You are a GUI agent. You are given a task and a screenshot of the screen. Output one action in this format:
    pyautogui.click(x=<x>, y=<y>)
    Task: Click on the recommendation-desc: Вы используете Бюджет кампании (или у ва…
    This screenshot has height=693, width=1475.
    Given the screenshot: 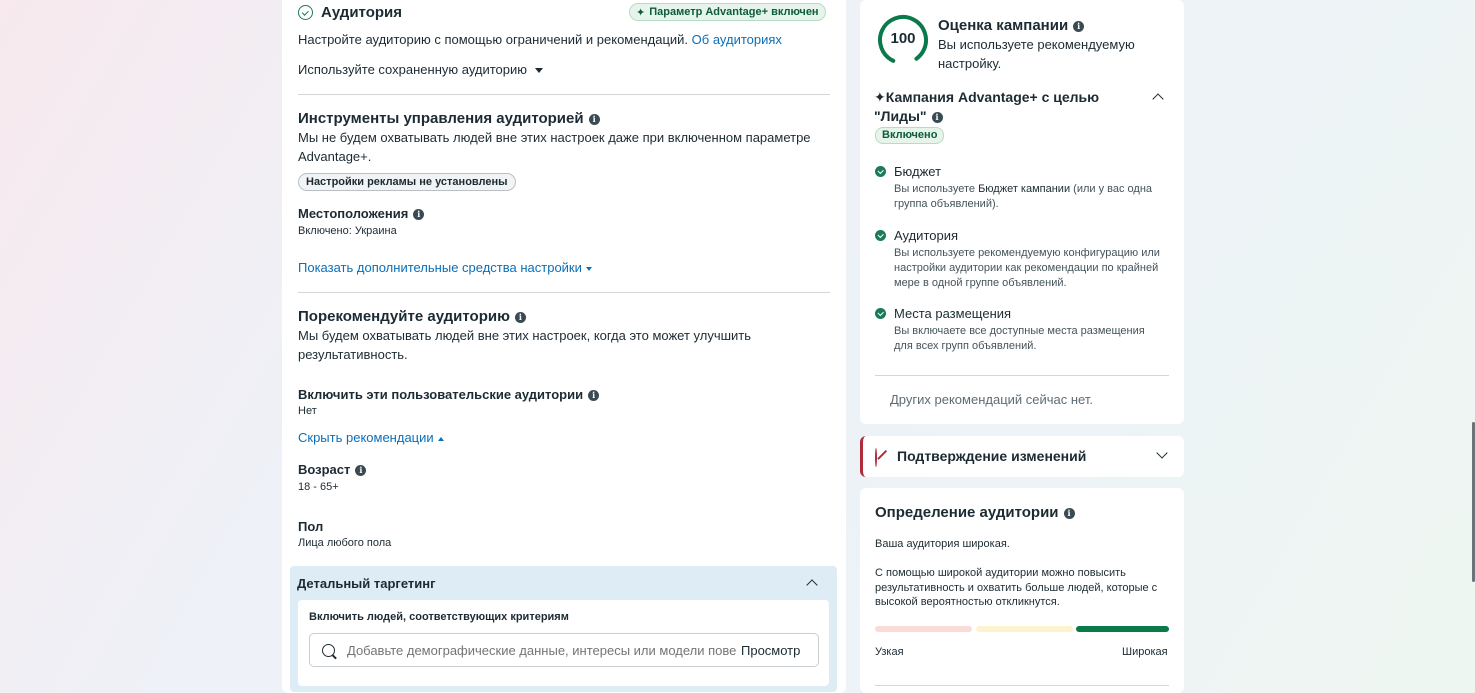 What is the action you would take?
    pyautogui.click(x=1023, y=196)
    